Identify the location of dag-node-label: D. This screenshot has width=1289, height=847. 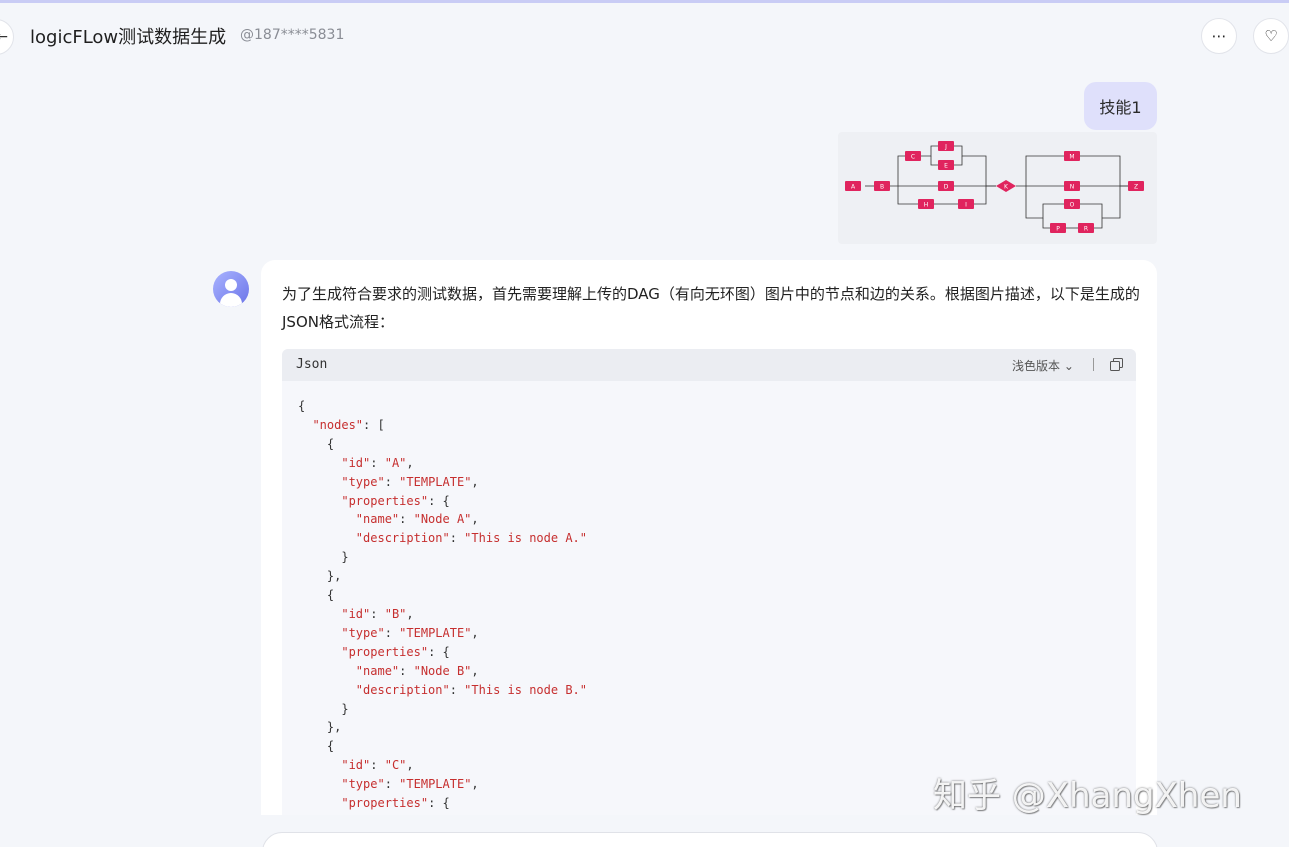
(946, 187).